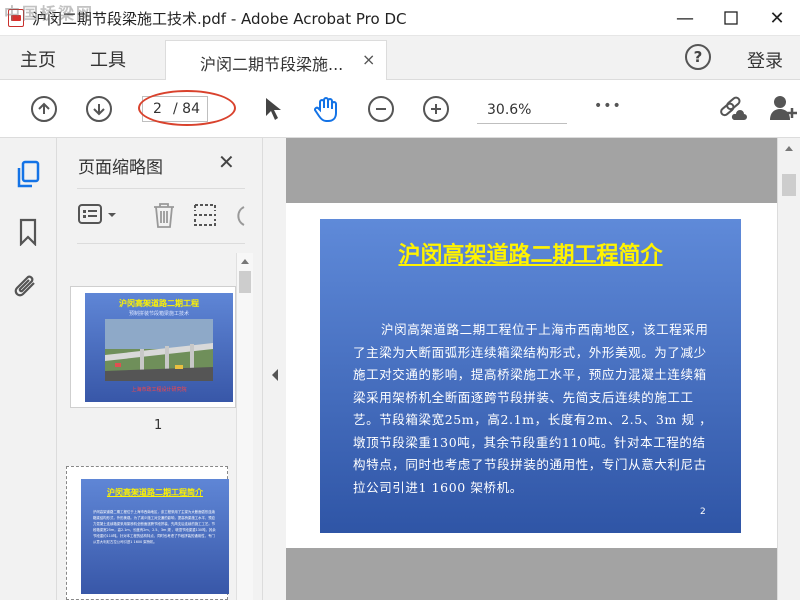 Image resolution: width=800 pixels, height=600 pixels. Describe the element at coordinates (685, 18) in the screenshot. I see `minimize-button: —` at that location.